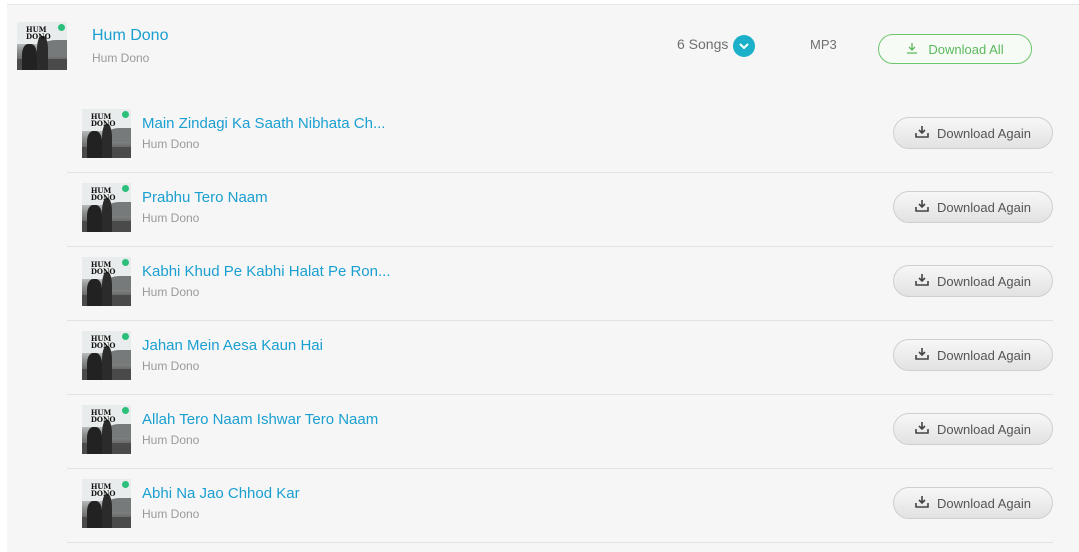  I want to click on songs-count: 6 Songs, so click(703, 44).